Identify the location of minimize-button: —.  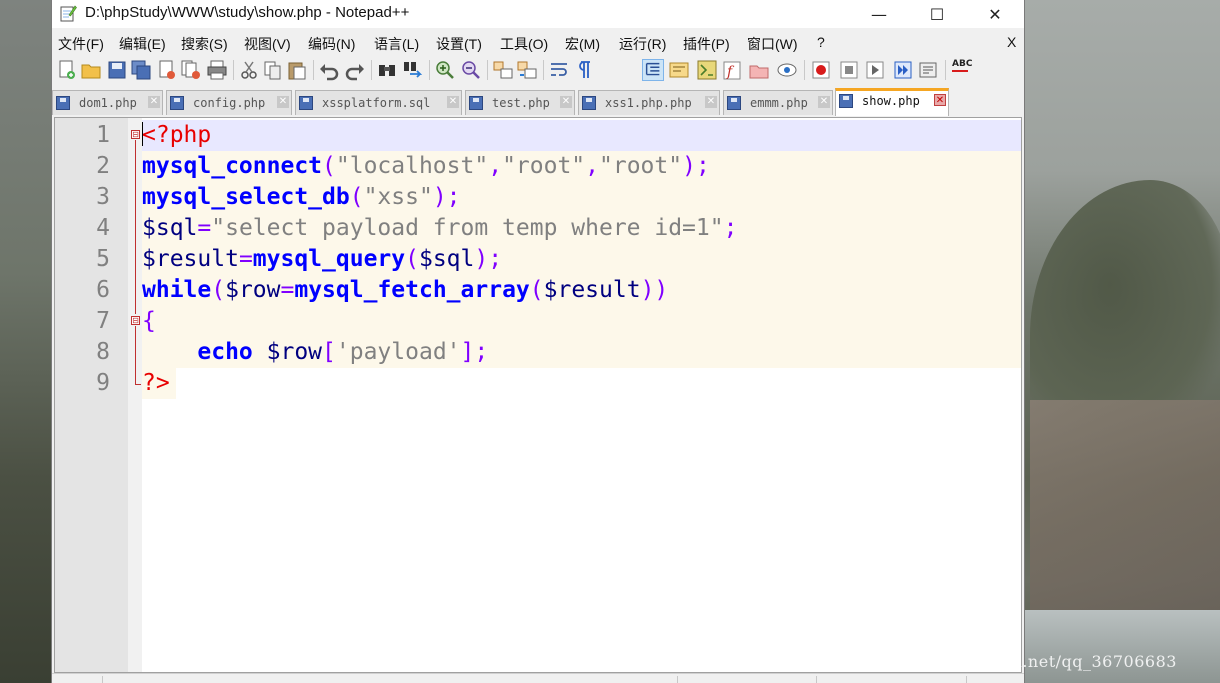
(879, 14).